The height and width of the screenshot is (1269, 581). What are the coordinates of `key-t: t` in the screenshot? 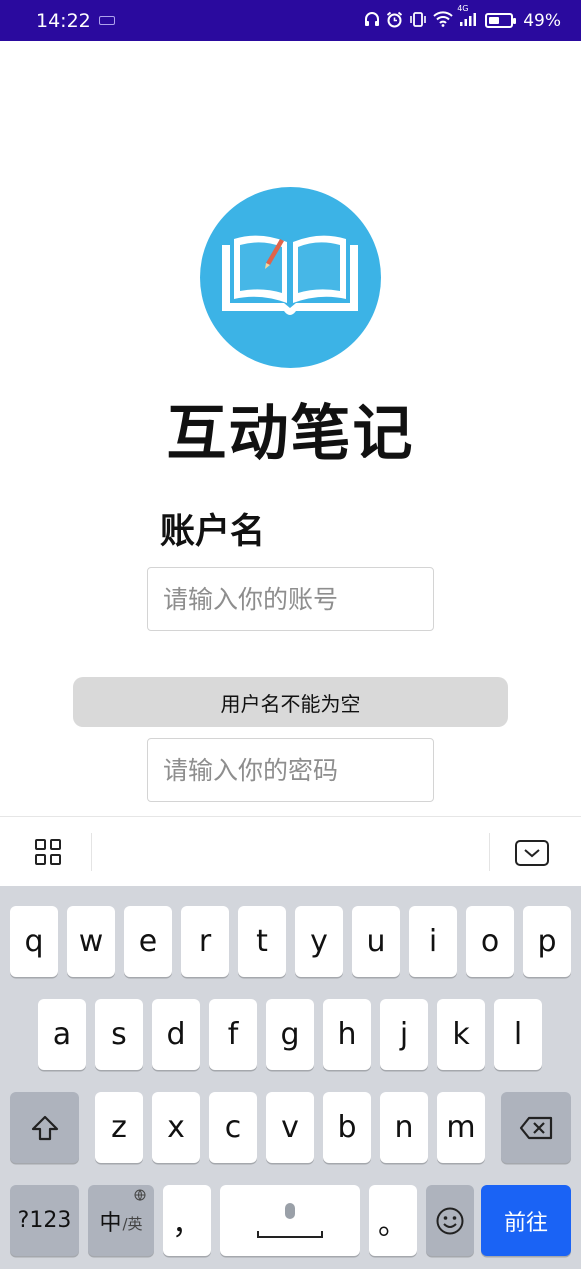 It's located at (262, 941).